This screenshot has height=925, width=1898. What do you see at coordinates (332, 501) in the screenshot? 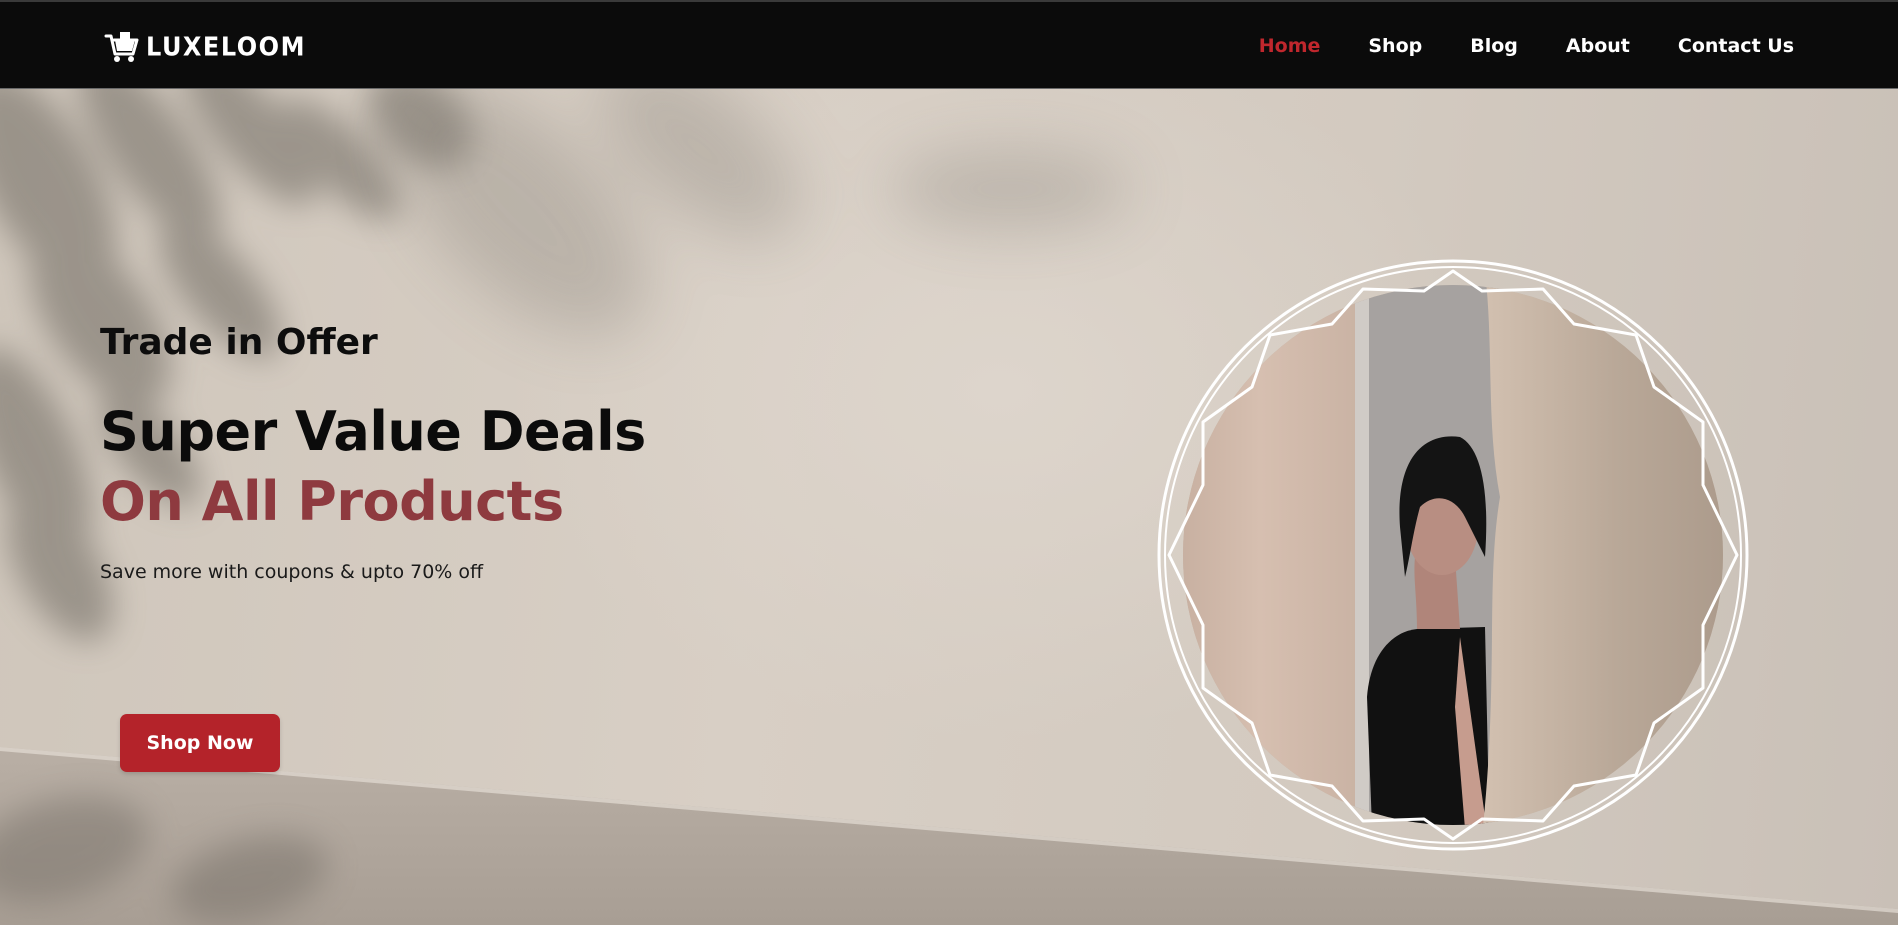
I see `hero-headline-line-2: On All Products` at bounding box center [332, 501].